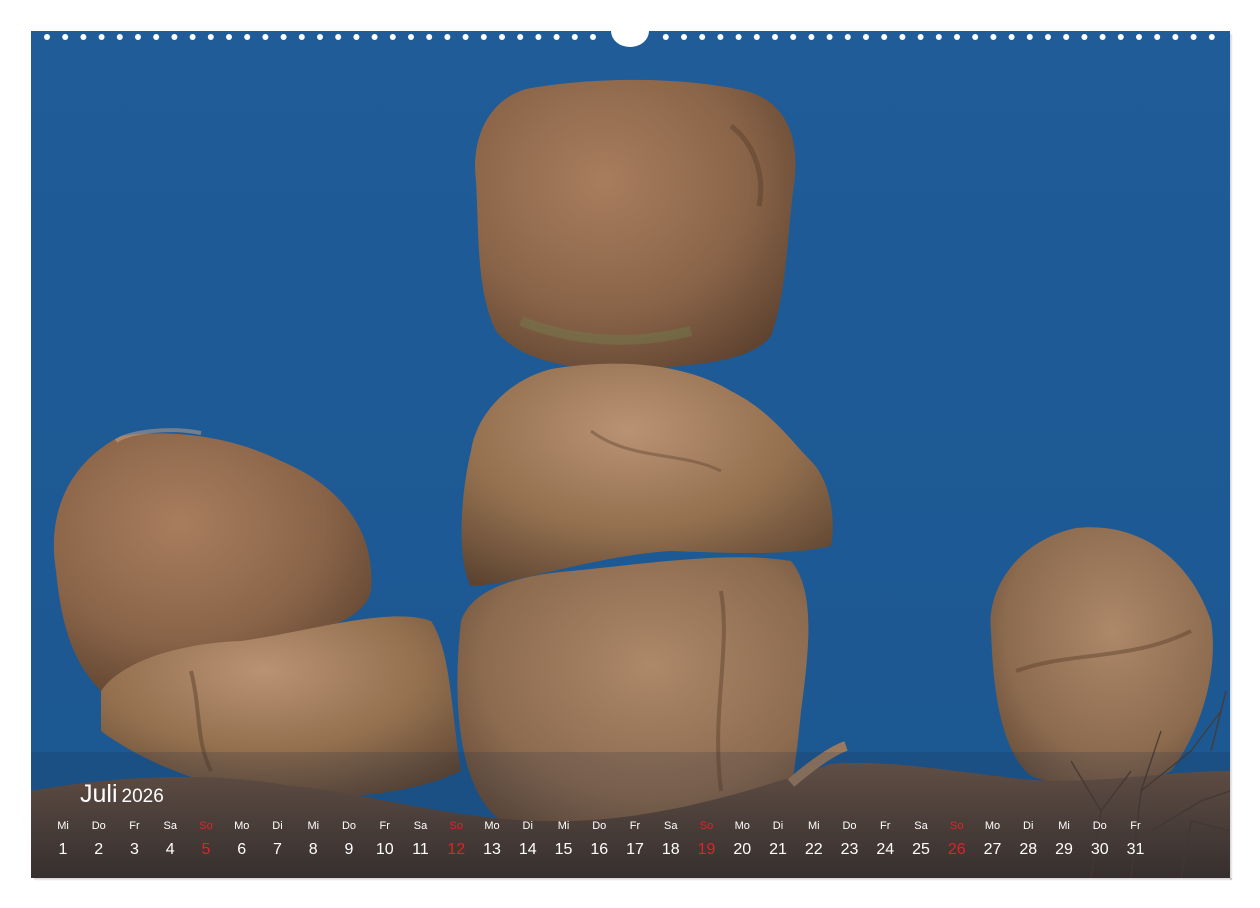 This screenshot has height=908, width=1260. What do you see at coordinates (1099, 849) in the screenshot?
I see `day-number: 30` at bounding box center [1099, 849].